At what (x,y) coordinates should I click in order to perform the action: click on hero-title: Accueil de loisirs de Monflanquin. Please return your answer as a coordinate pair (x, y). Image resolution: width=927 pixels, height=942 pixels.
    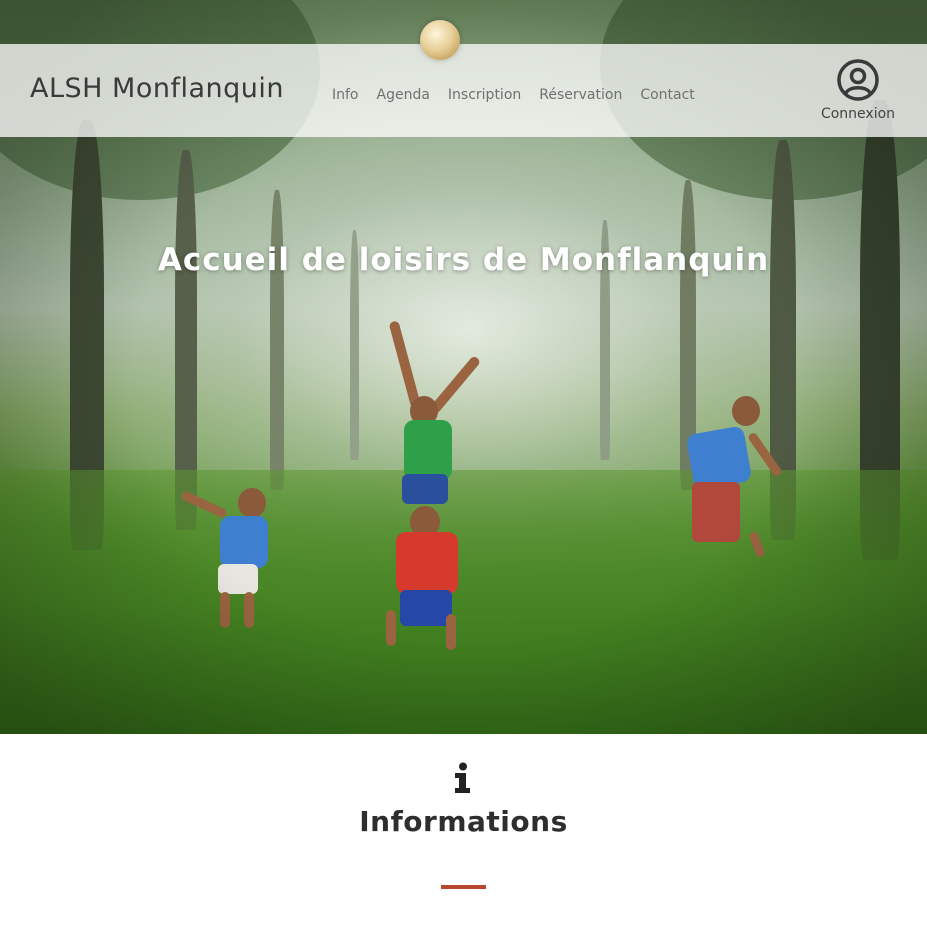
    Looking at the image, I should click on (463, 260).